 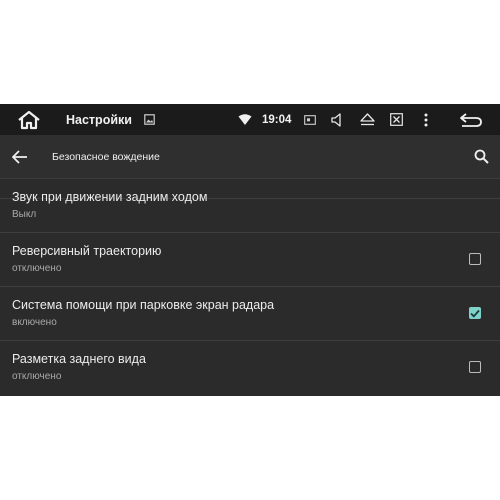 I want to click on check-icon, so click(x=475, y=313).